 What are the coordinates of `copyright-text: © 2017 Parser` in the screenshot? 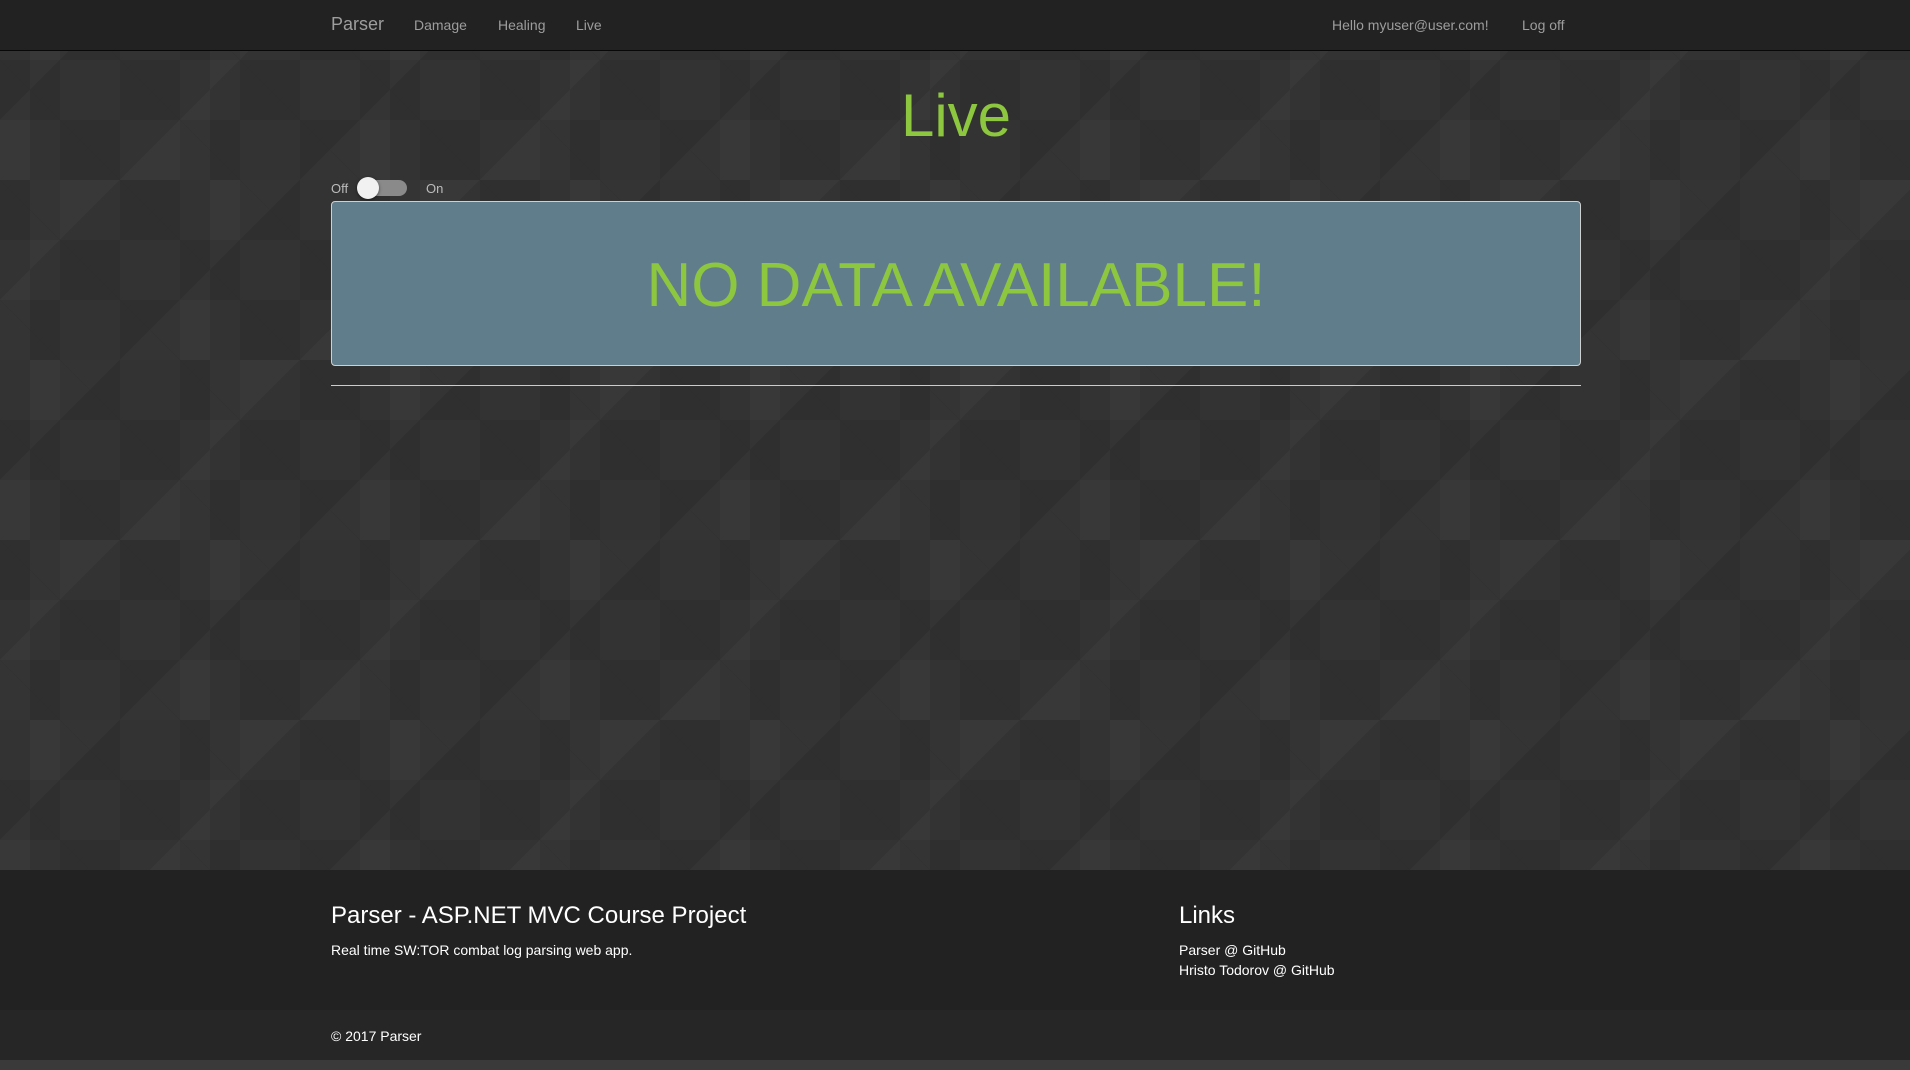 It's located at (376, 1036).